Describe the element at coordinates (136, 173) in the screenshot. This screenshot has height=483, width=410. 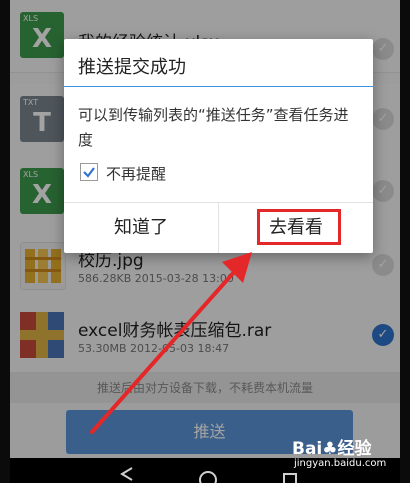
I see `dont-remind-label: 不再提醒` at that location.